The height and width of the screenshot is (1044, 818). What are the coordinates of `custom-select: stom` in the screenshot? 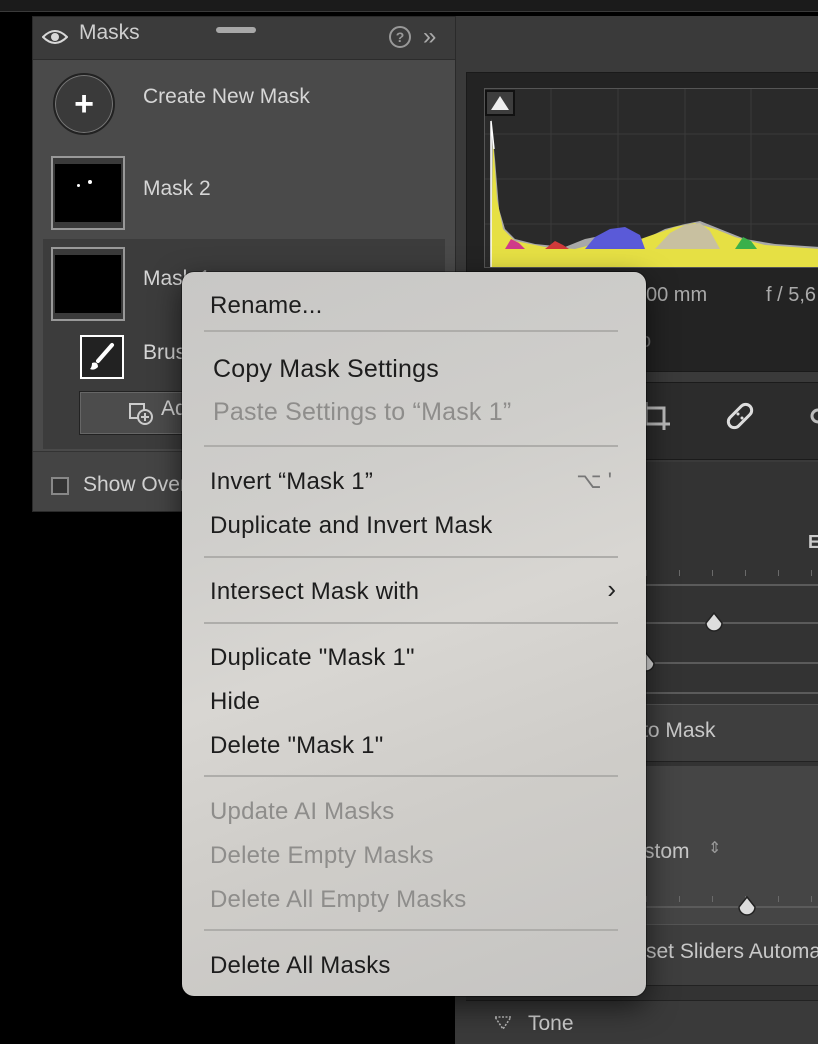 It's located at (667, 852).